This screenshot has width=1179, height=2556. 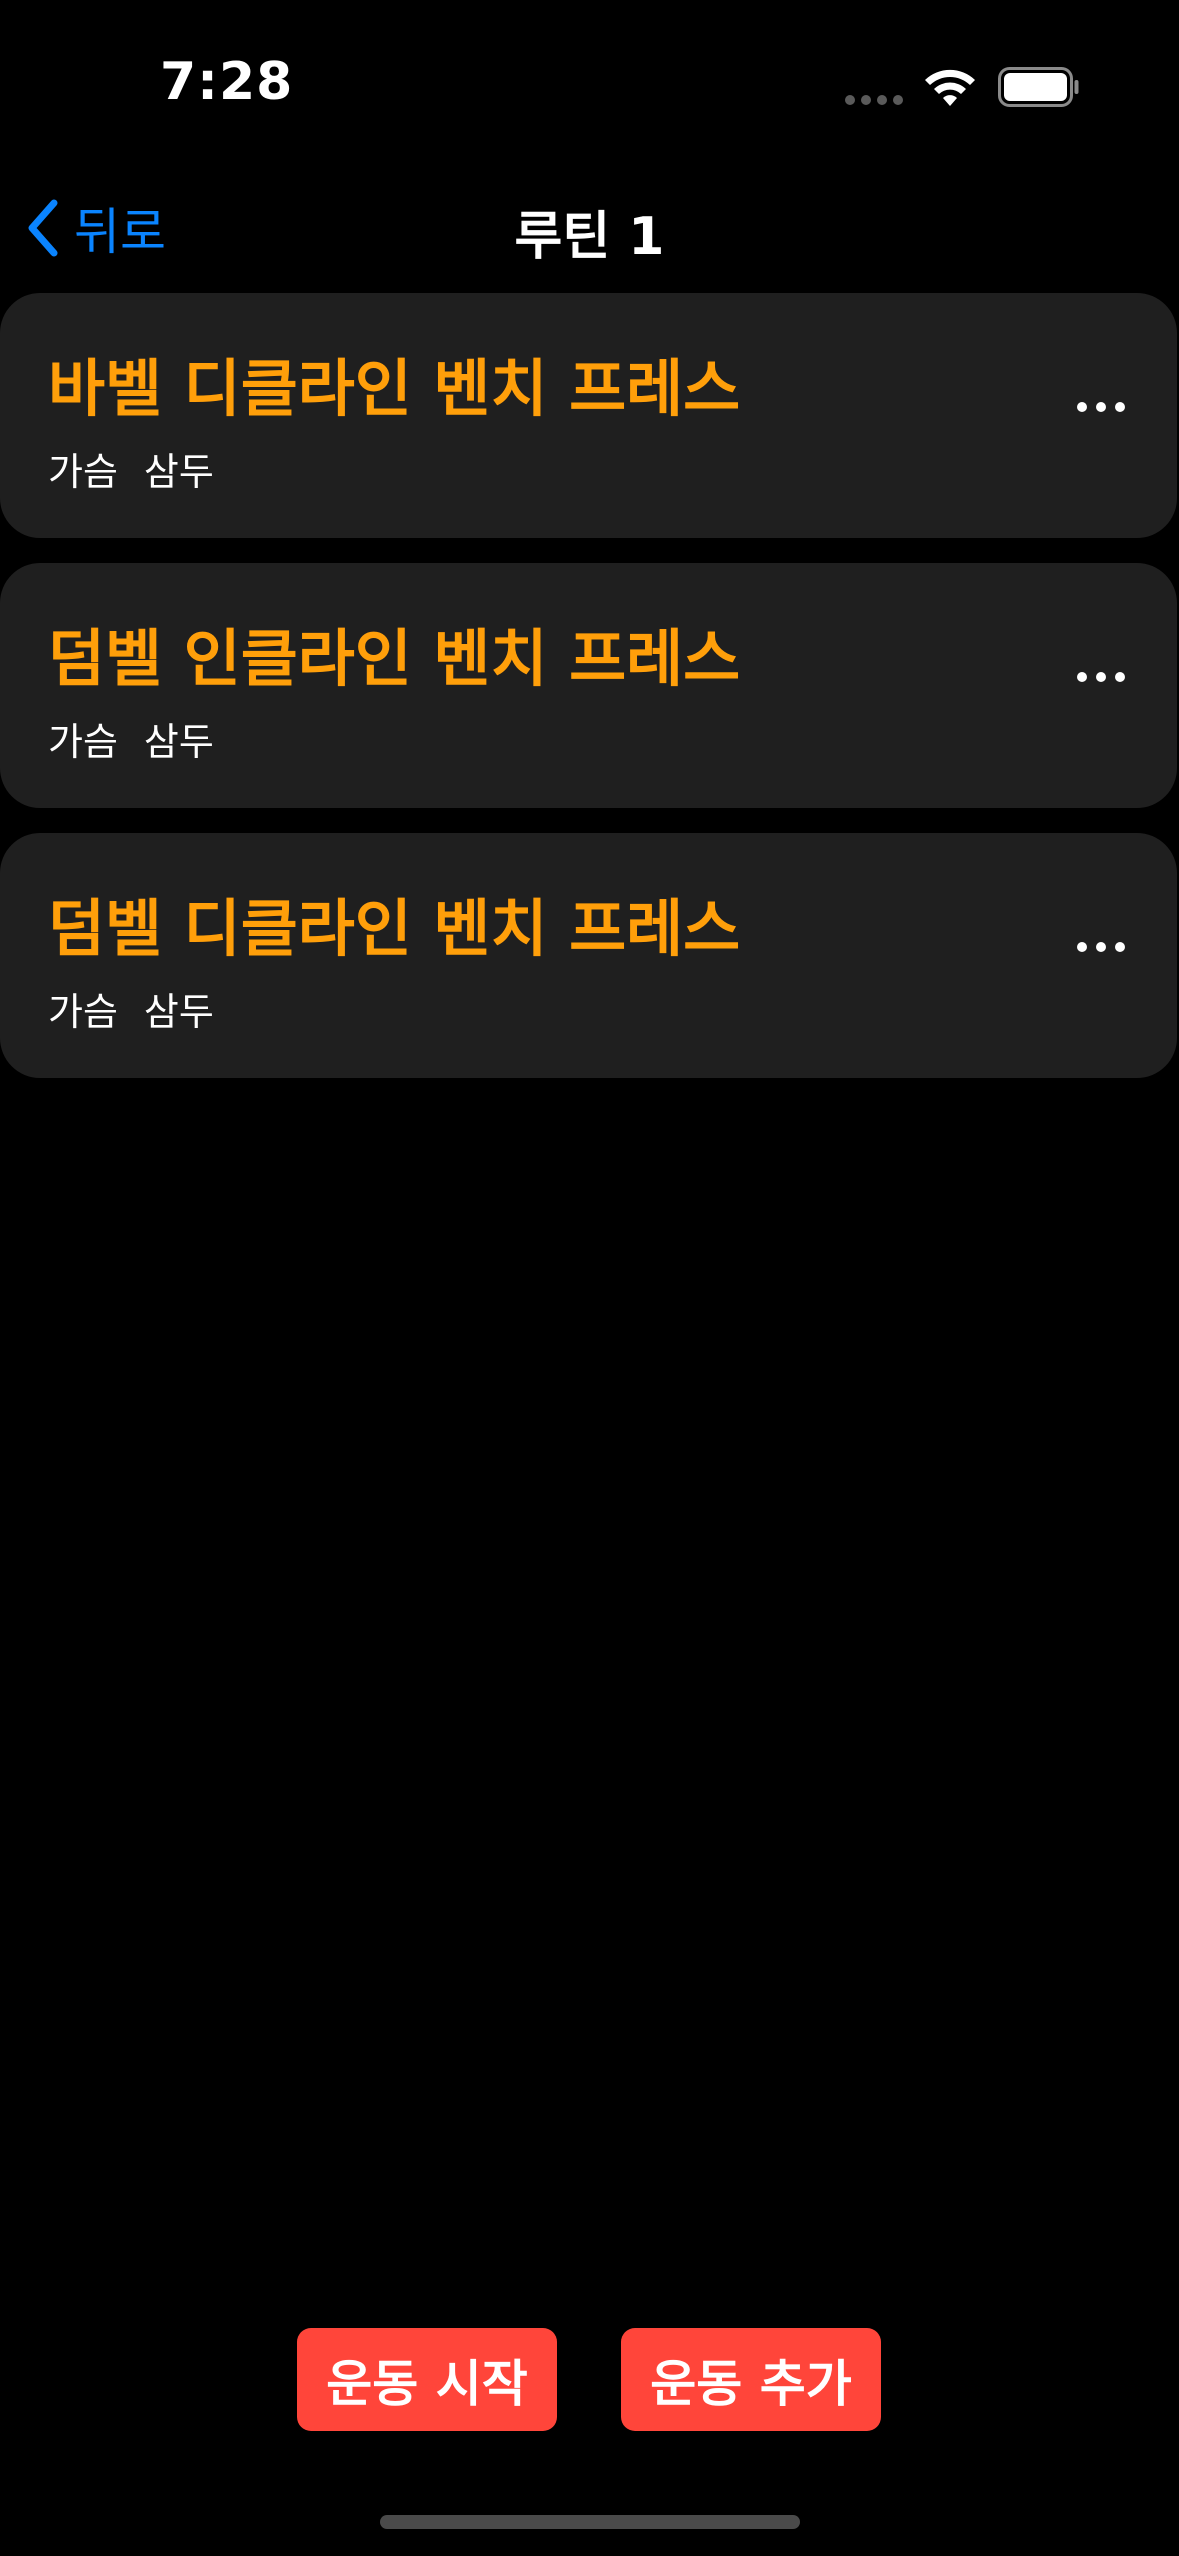 What do you see at coordinates (875, 101) in the screenshot?
I see `cellular-dots-icon` at bounding box center [875, 101].